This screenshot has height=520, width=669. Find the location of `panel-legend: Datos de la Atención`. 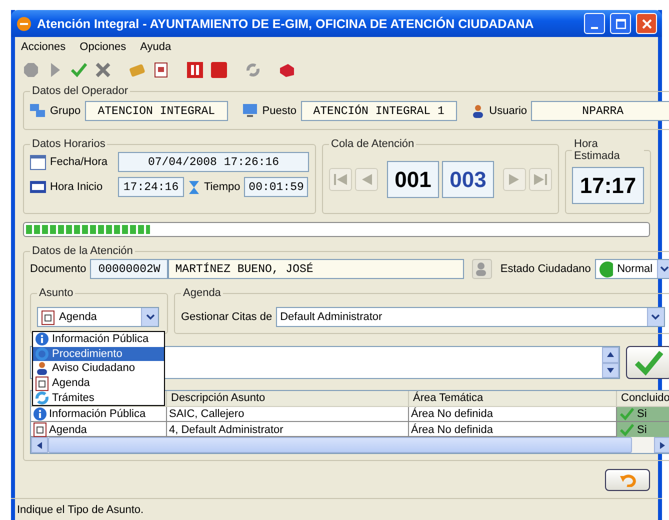

panel-legend: Datos de la Atención is located at coordinates (82, 251).